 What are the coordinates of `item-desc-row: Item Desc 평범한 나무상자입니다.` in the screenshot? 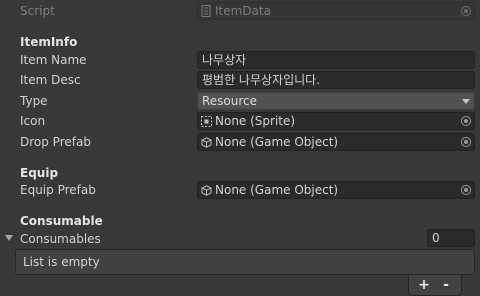 It's located at (240, 80).